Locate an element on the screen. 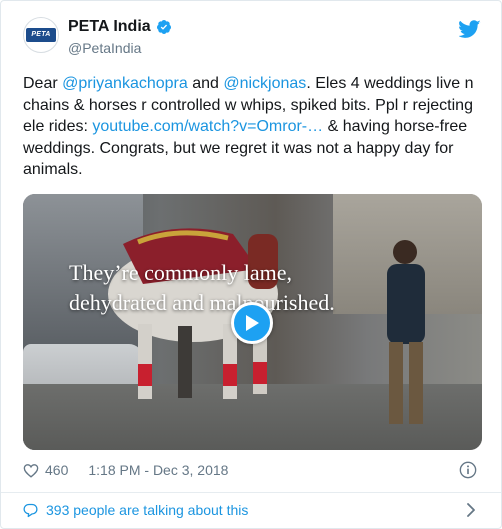 Image resolution: width=502 pixels, height=529 pixels. author-display-name: PETA India is located at coordinates (109, 27).